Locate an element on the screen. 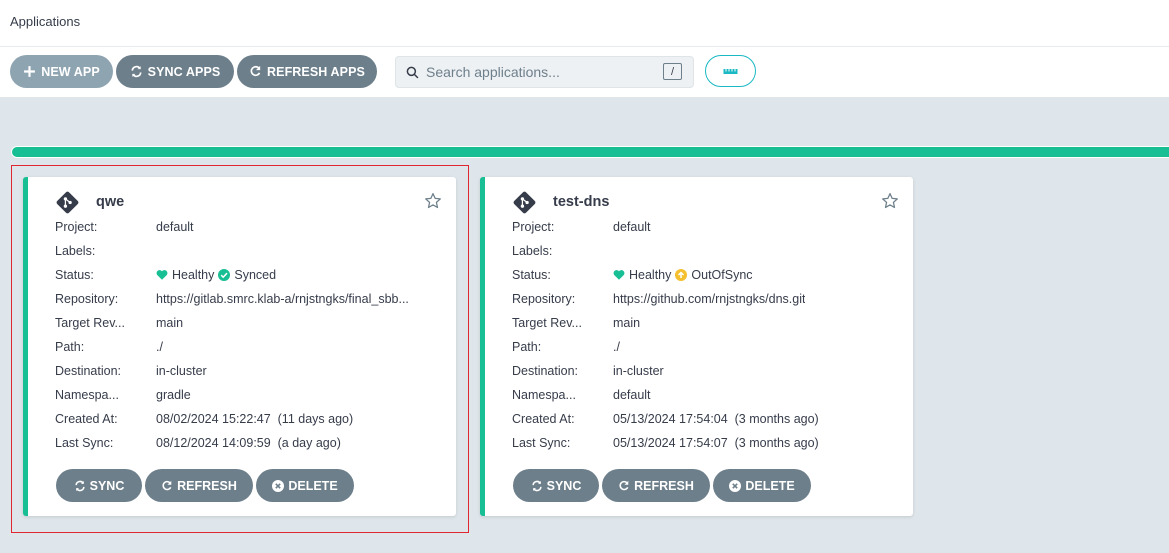  search-input is located at coordinates (536, 72).